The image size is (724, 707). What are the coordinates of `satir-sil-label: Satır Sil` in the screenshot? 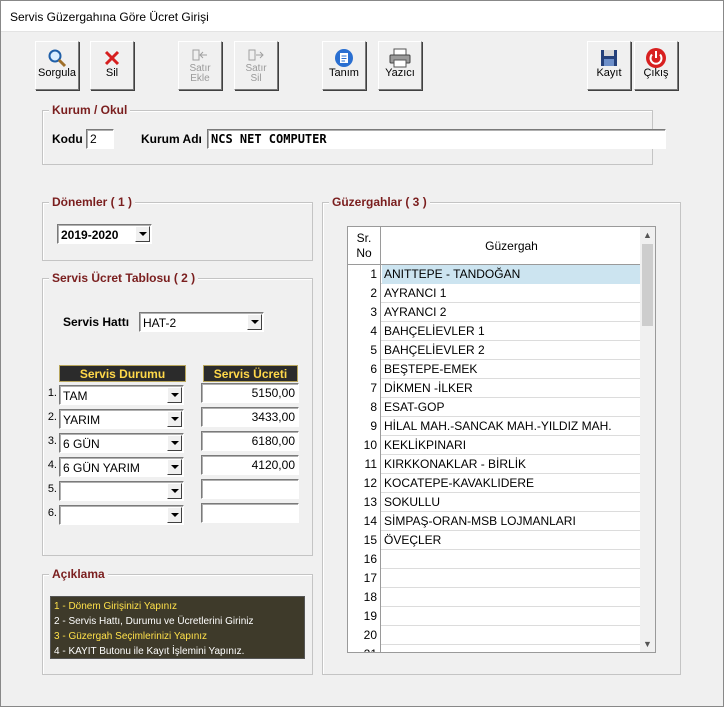 It's located at (256, 74).